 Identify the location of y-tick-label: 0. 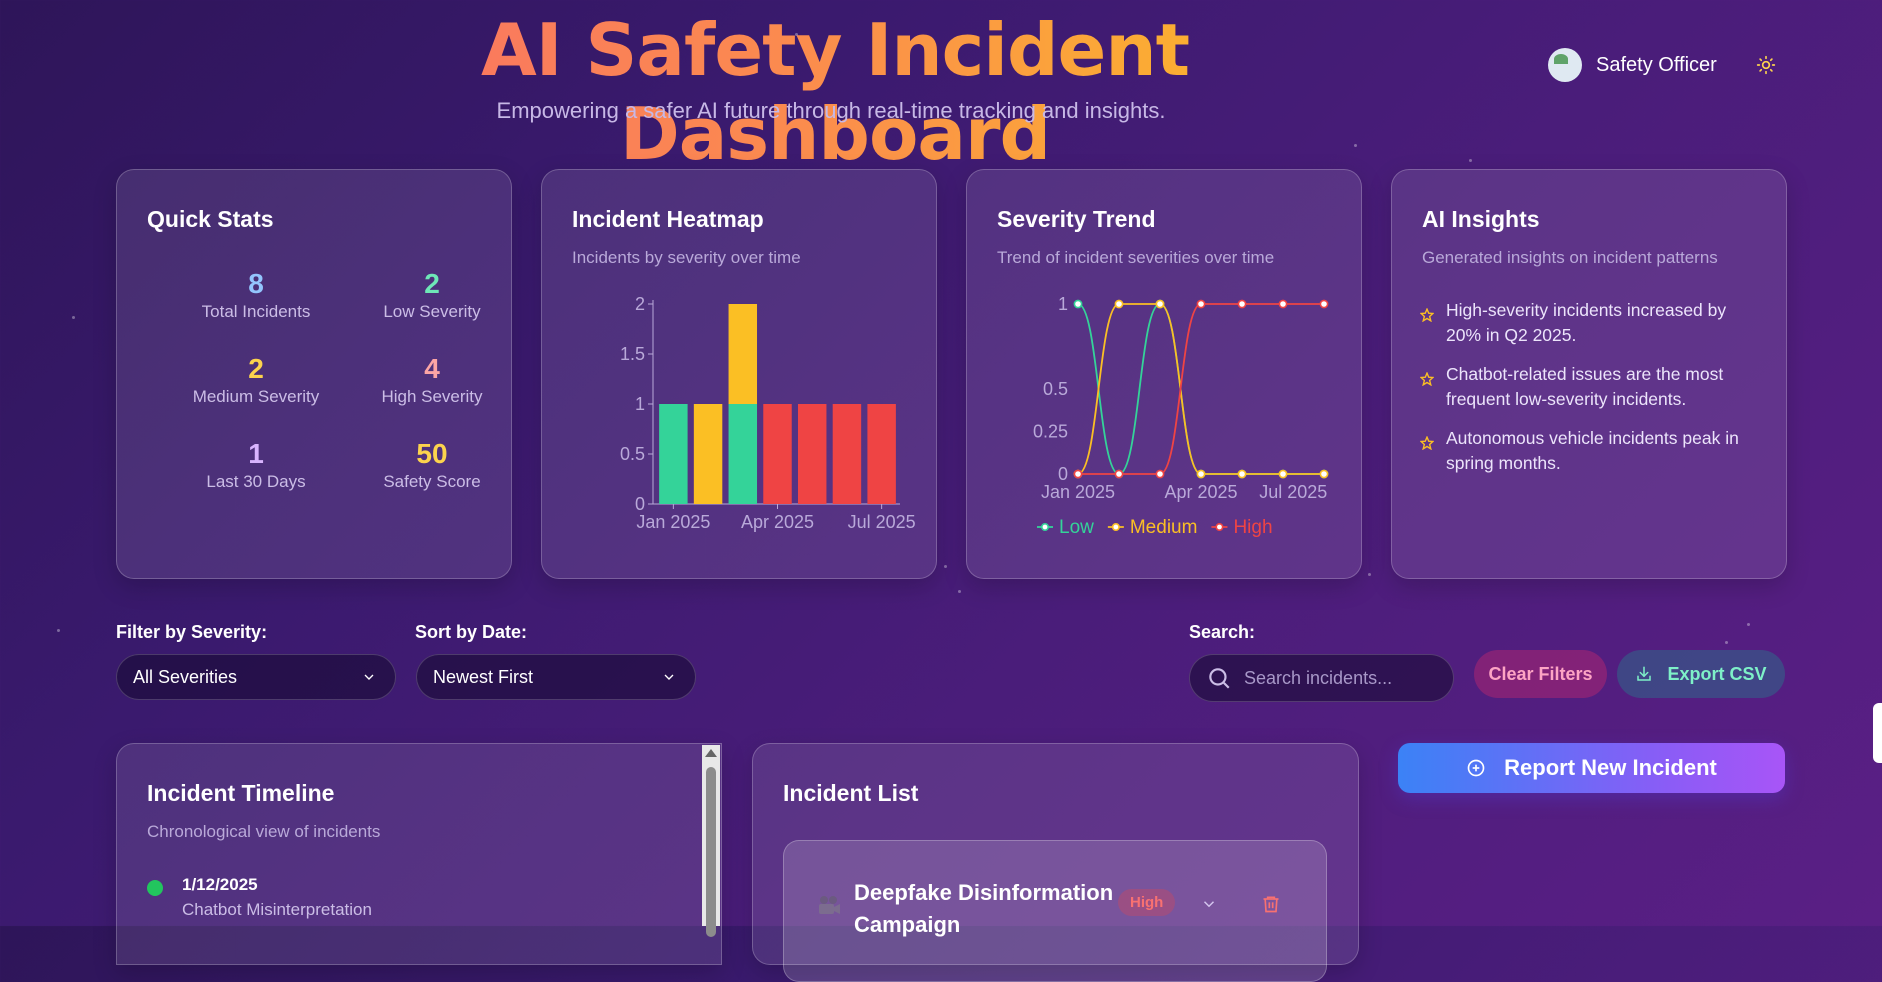
(640, 504).